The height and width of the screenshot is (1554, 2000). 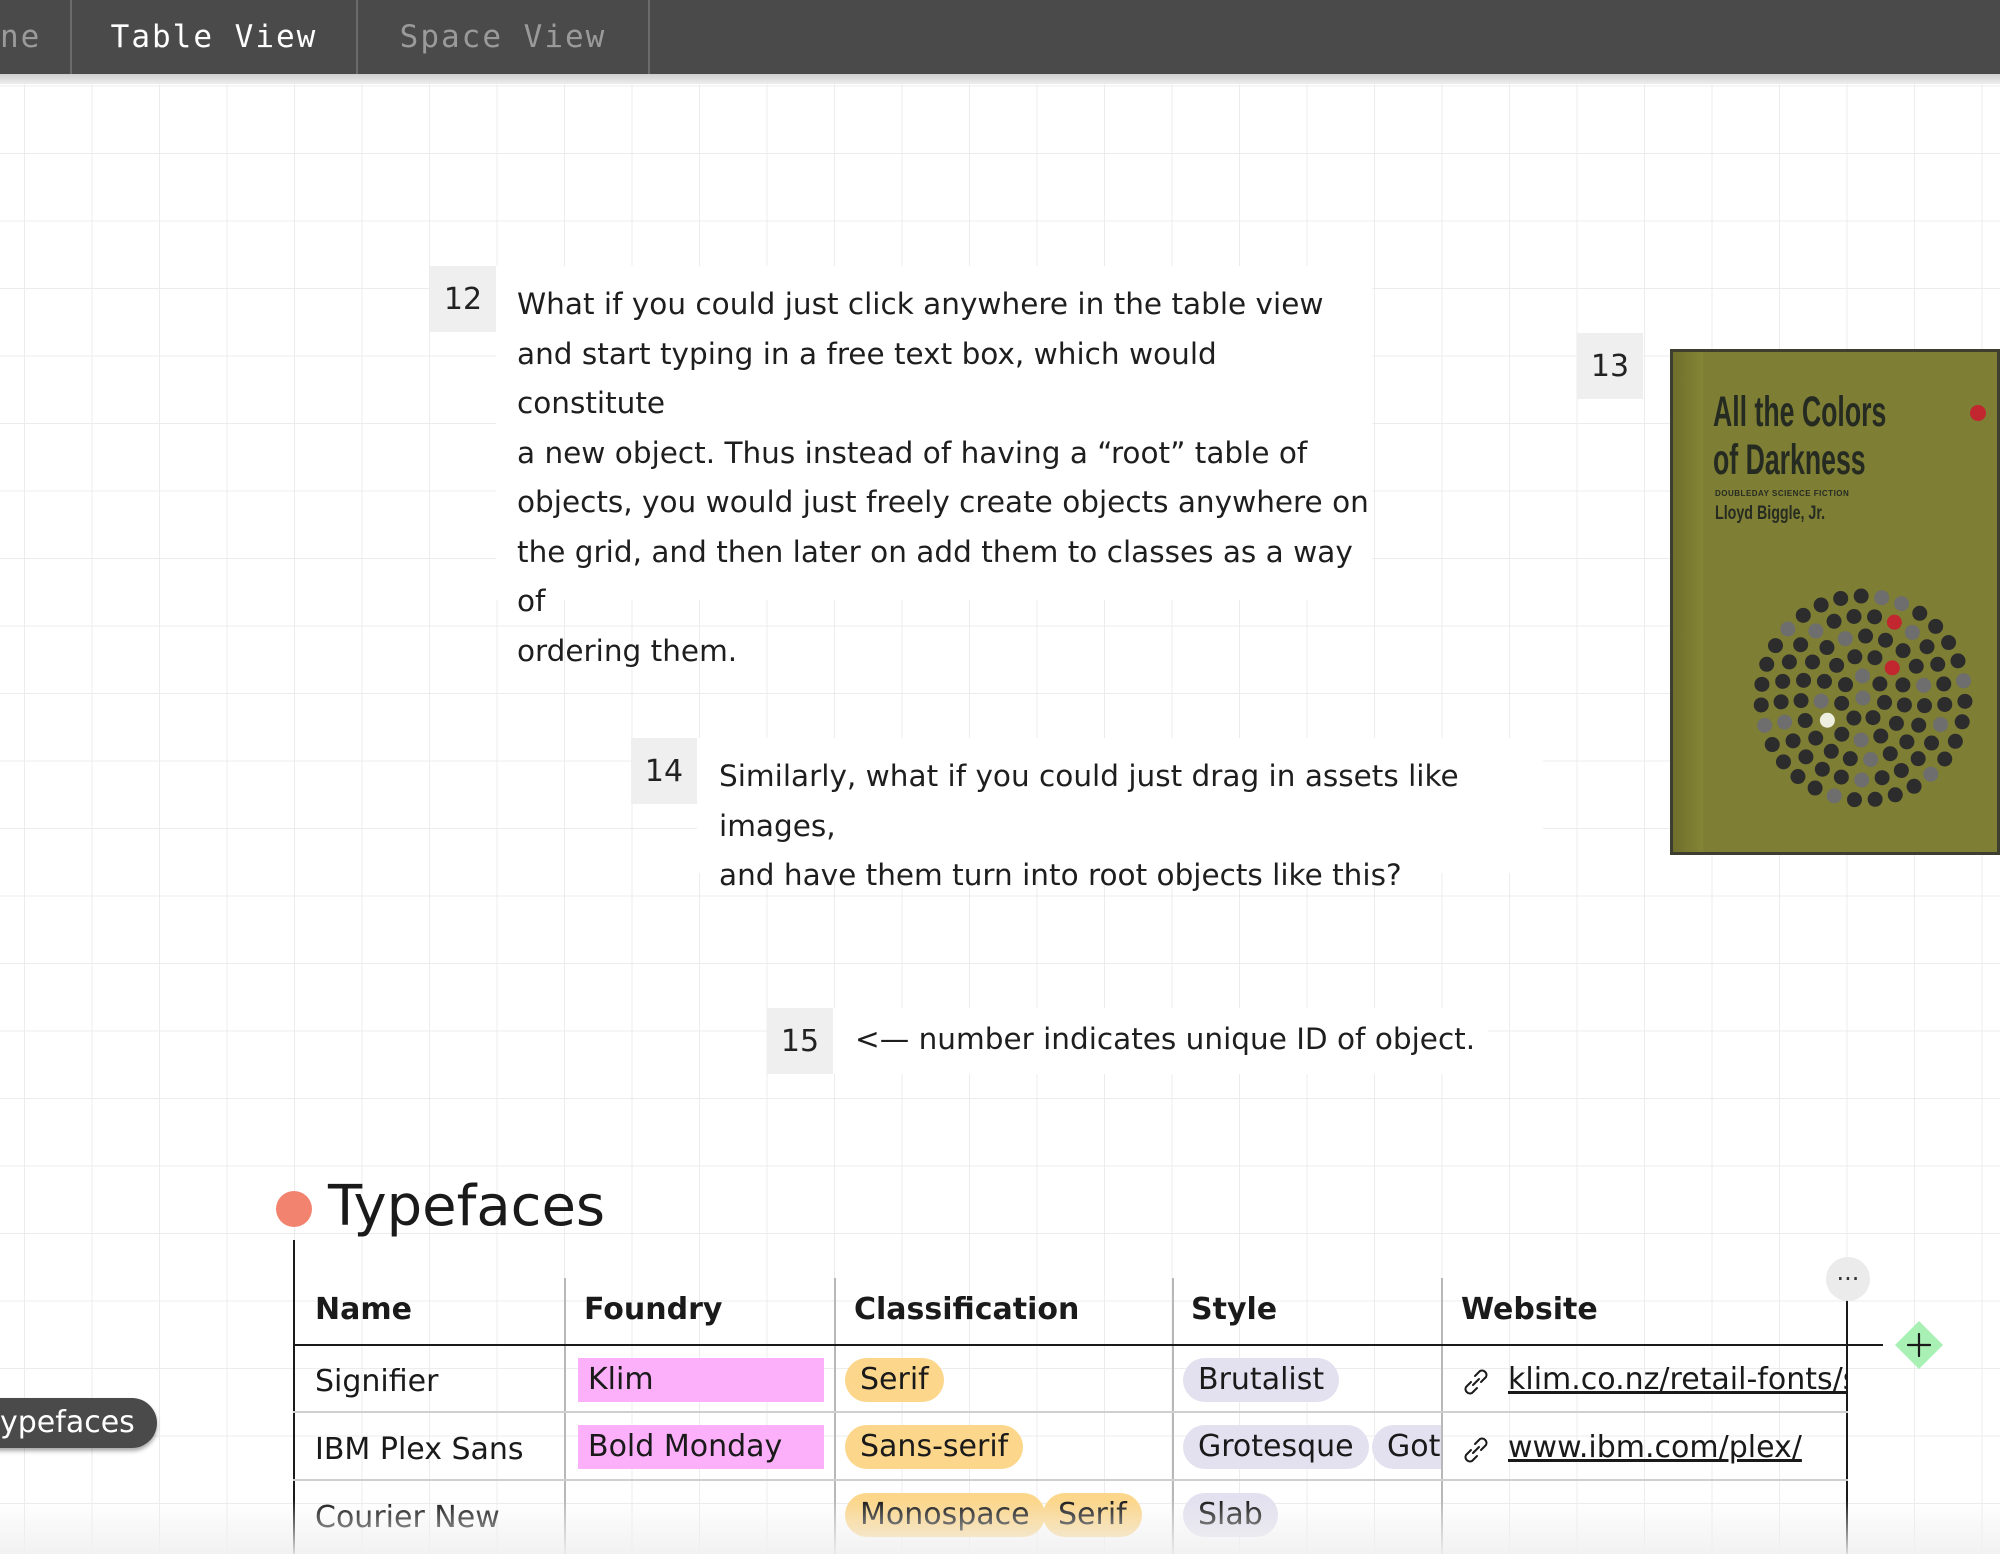 I want to click on class-side-label: ypefaces, so click(x=78, y=1423).